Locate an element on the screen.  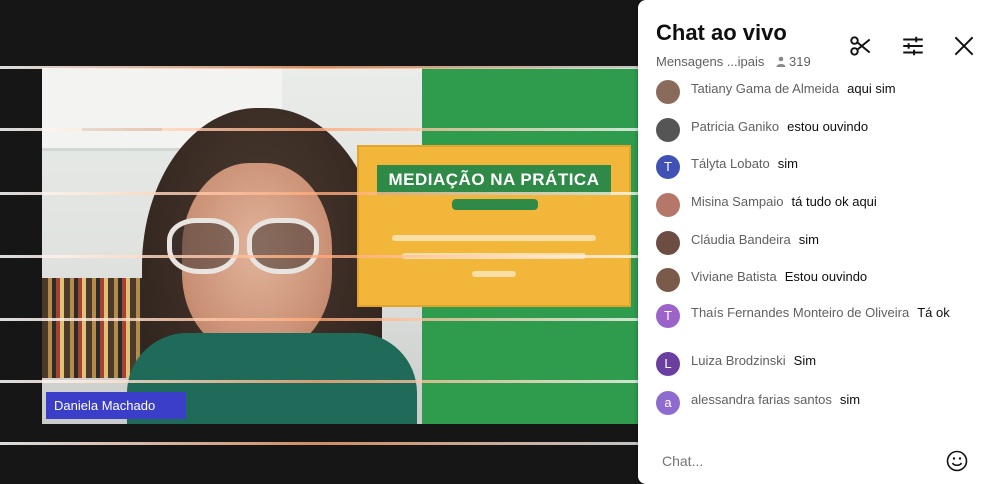
message-body: Cláudia Bandeira sim is located at coordinates (829, 240).